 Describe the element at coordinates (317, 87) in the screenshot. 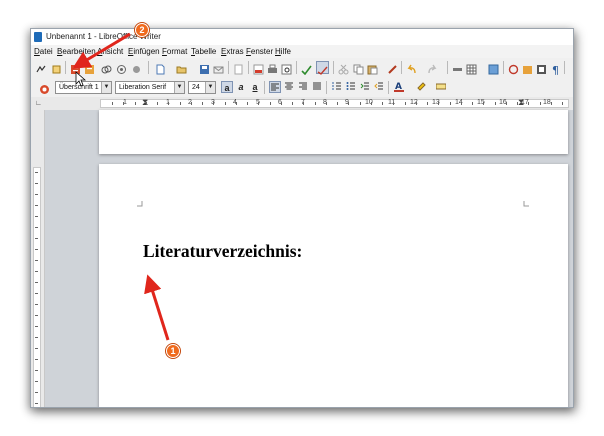

I see `justify-icon` at that location.